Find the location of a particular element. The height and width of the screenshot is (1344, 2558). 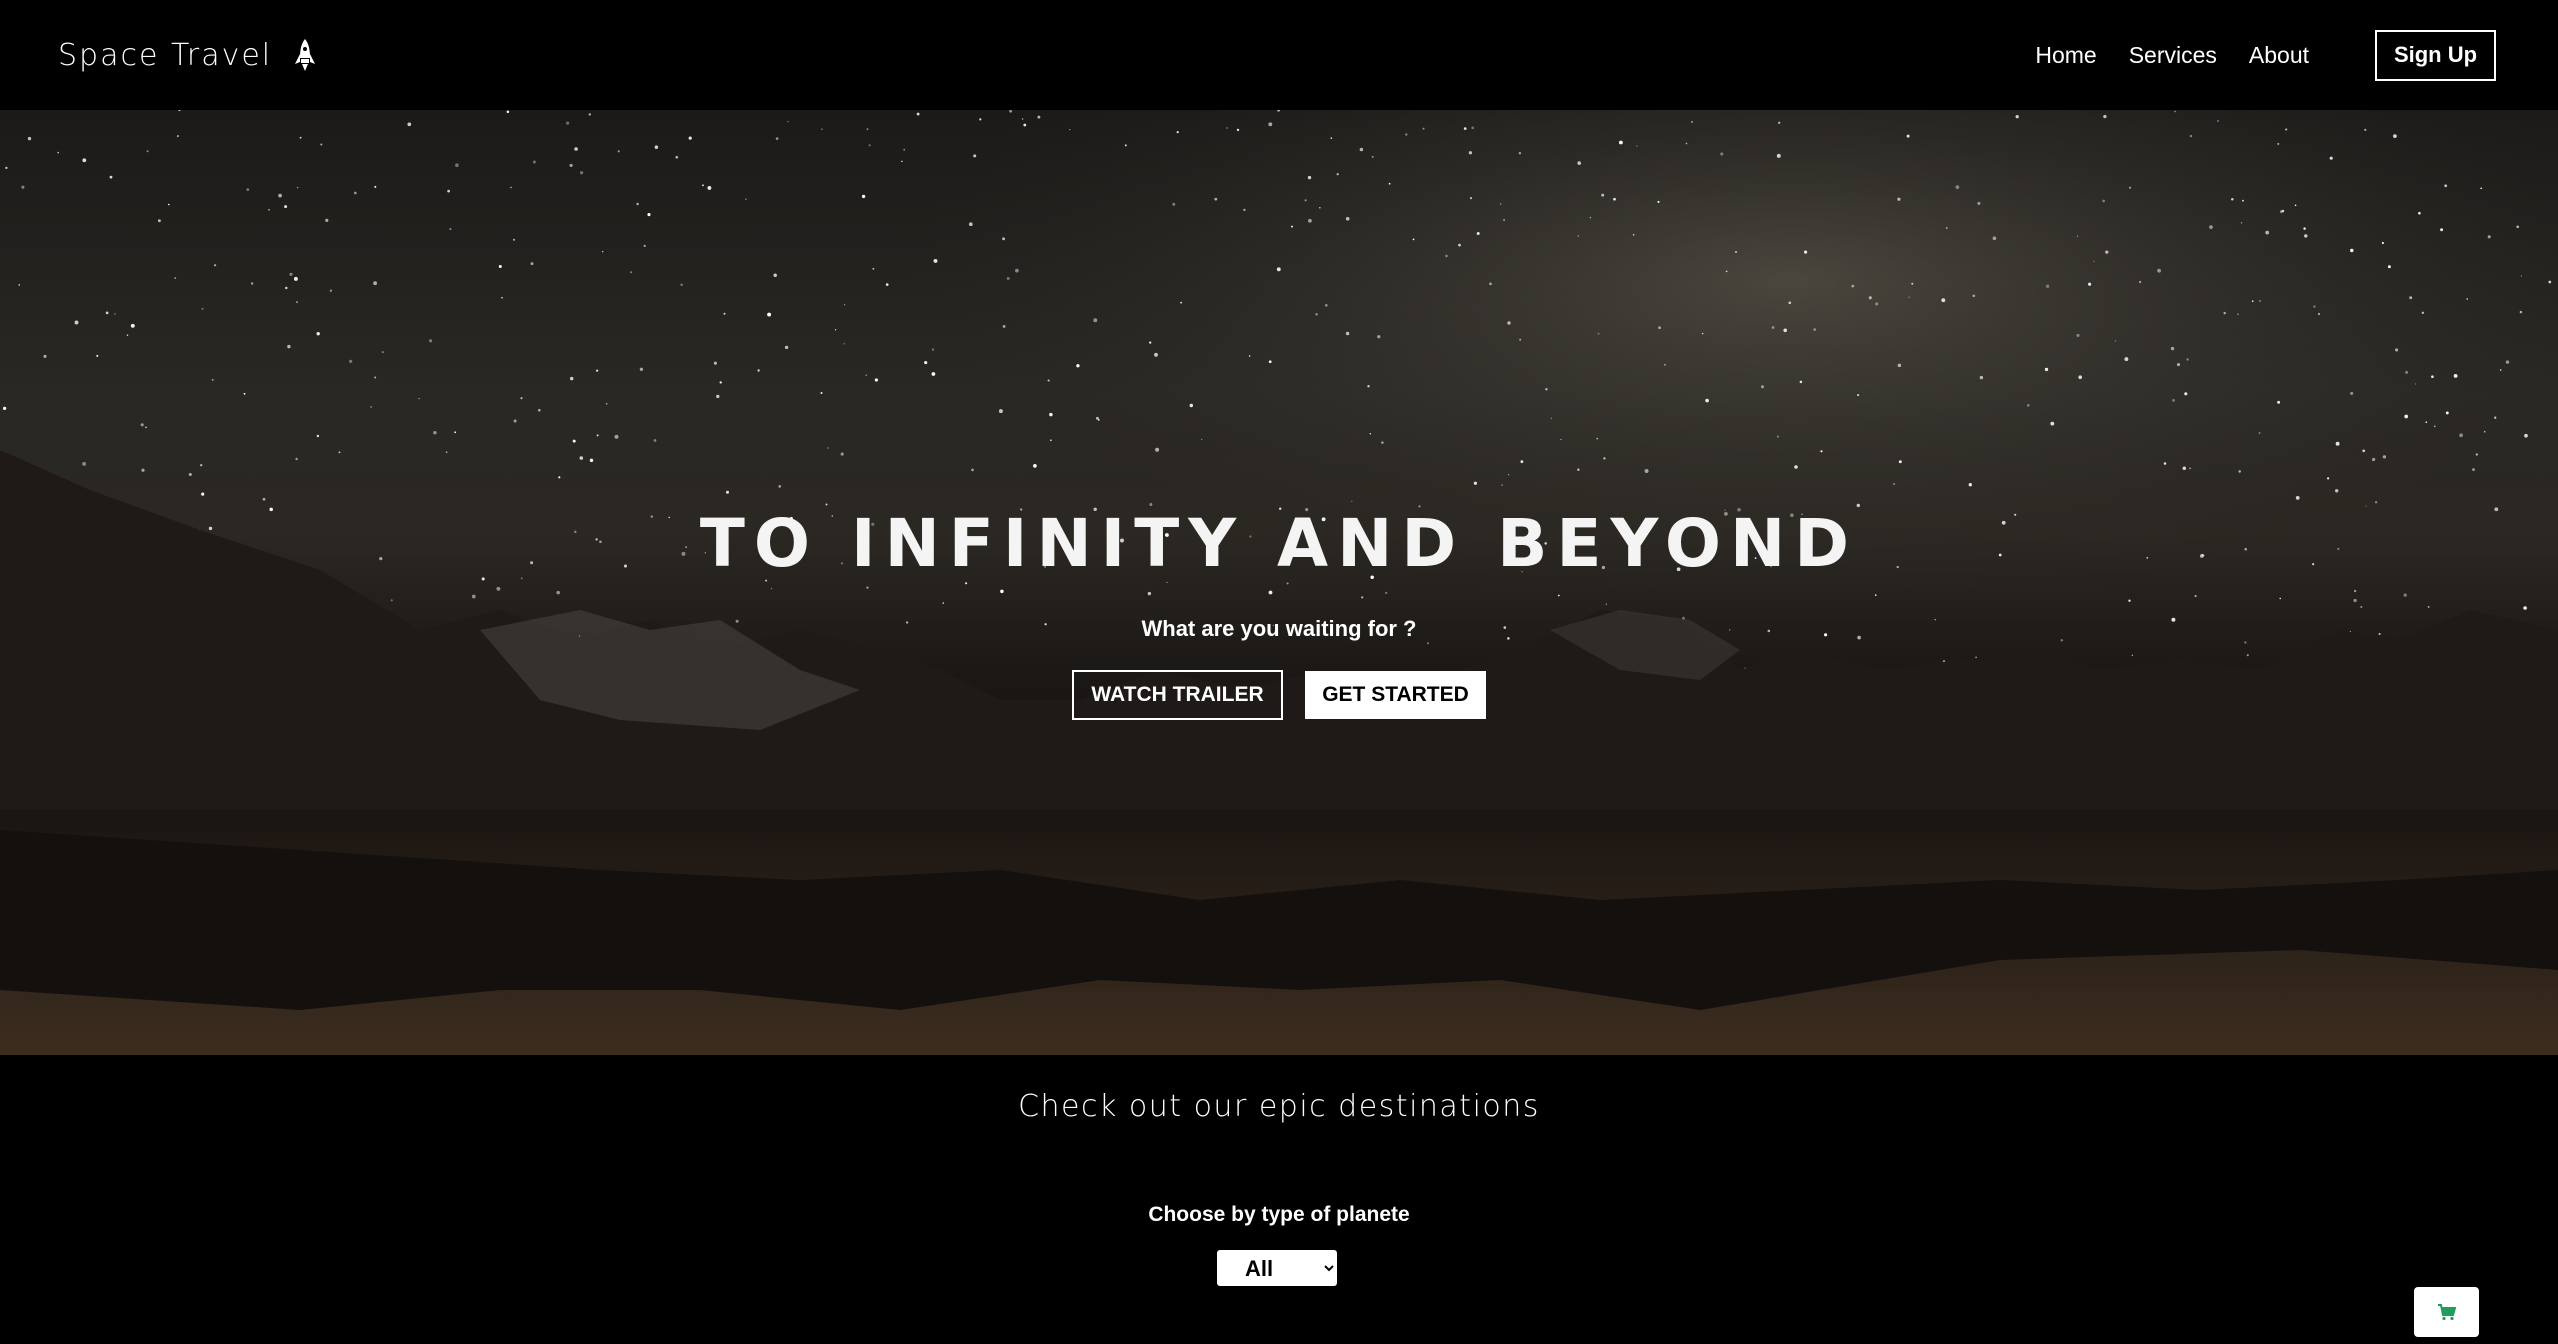

brand: Space Travel is located at coordinates (188, 55).